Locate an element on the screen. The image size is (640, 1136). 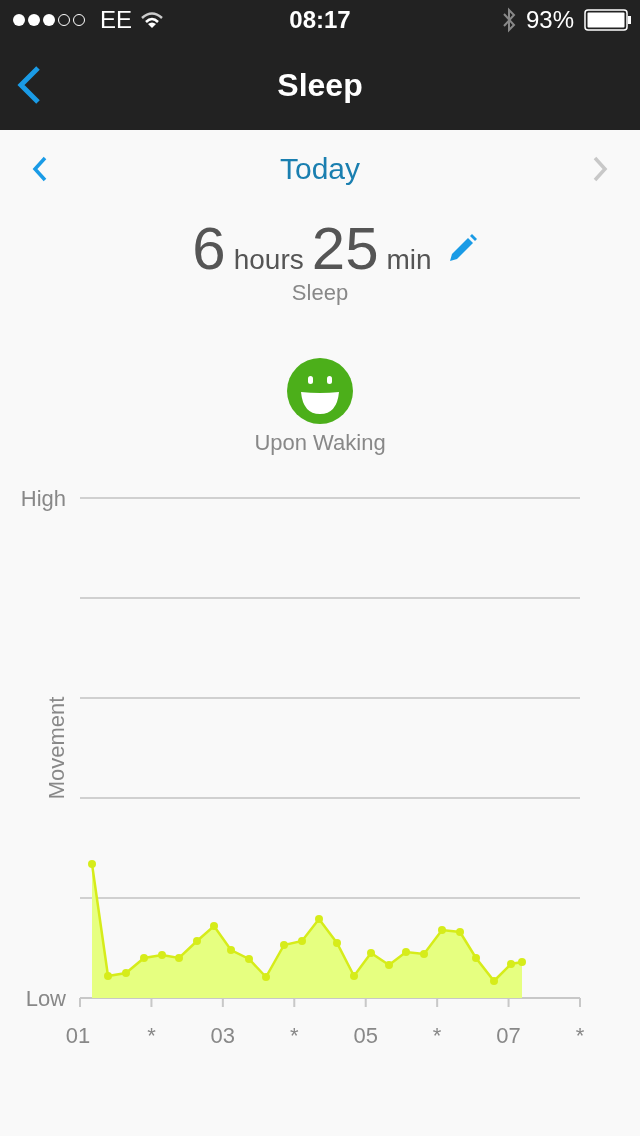
battery-percentage: 93% is located at coordinates (549, 20).